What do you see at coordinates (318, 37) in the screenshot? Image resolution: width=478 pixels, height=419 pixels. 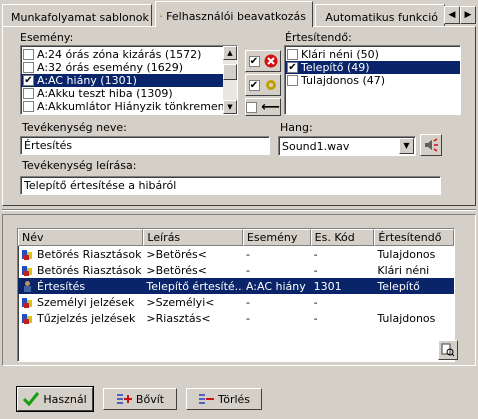 I see `recipients-label: Értesítendő:` at bounding box center [318, 37].